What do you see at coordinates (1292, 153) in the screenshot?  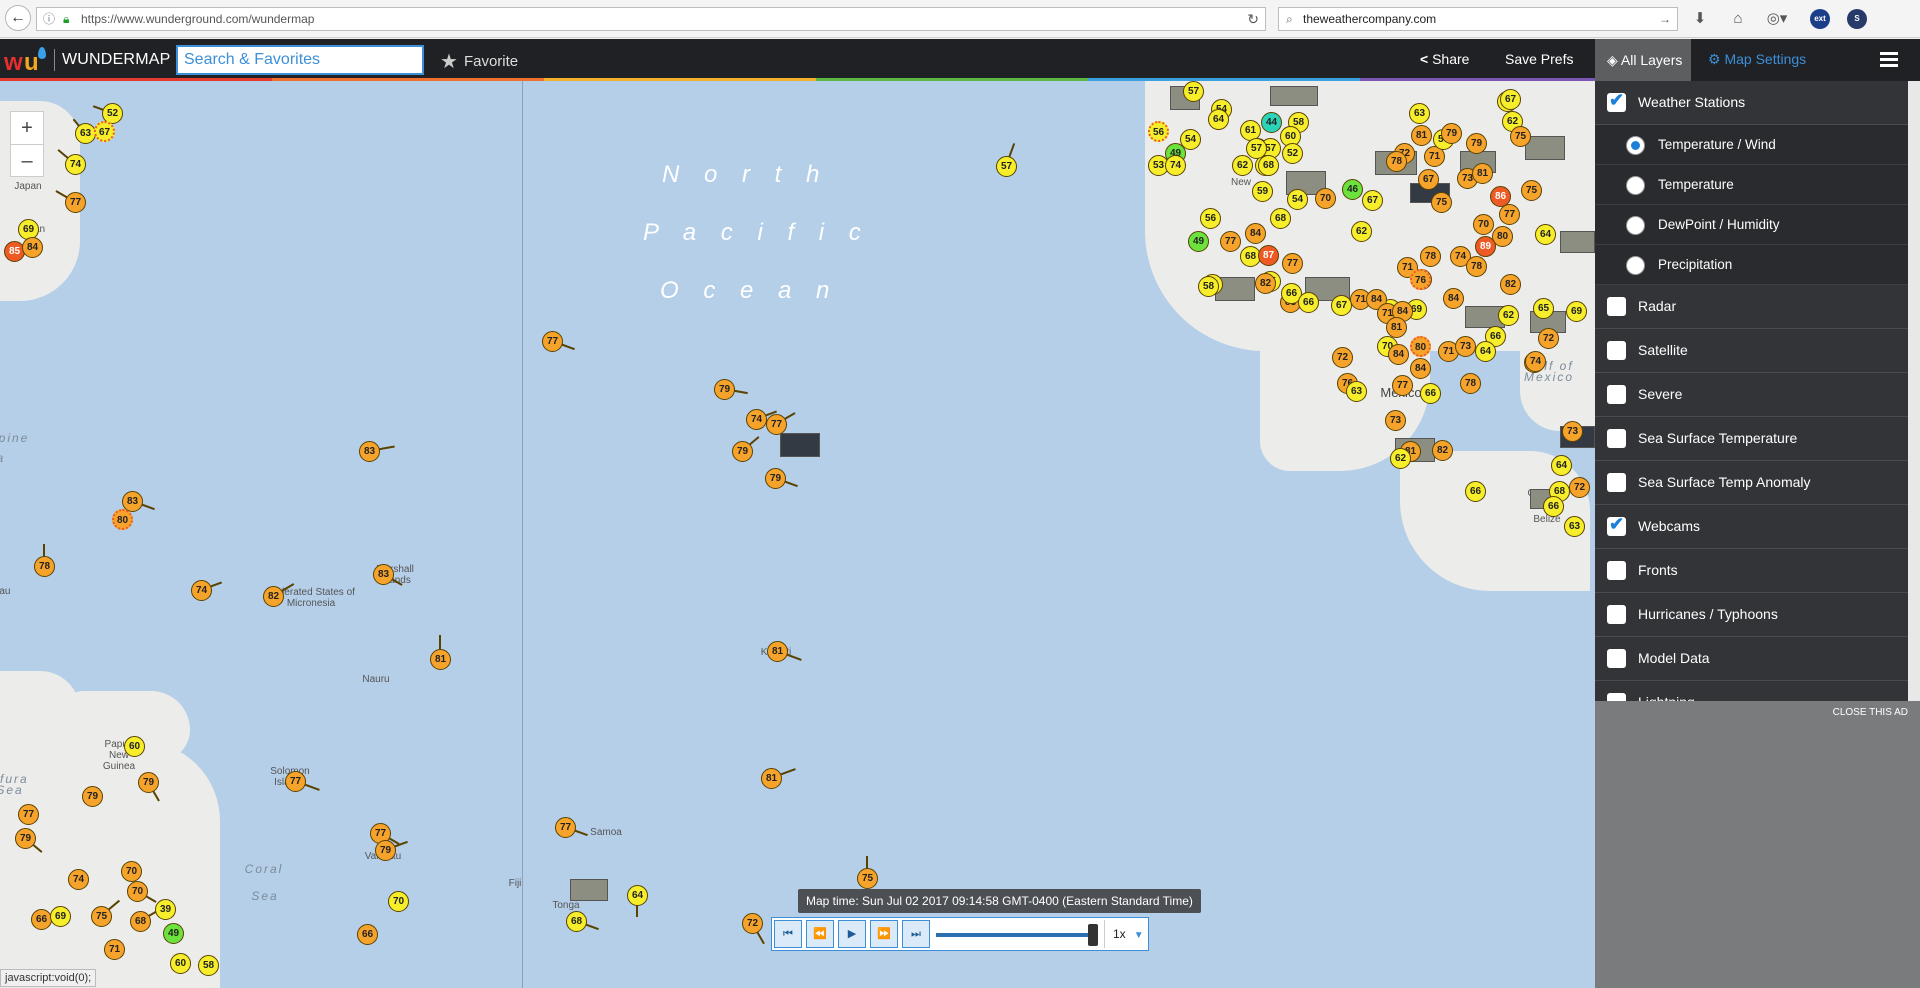 I see `station-marker: 52` at bounding box center [1292, 153].